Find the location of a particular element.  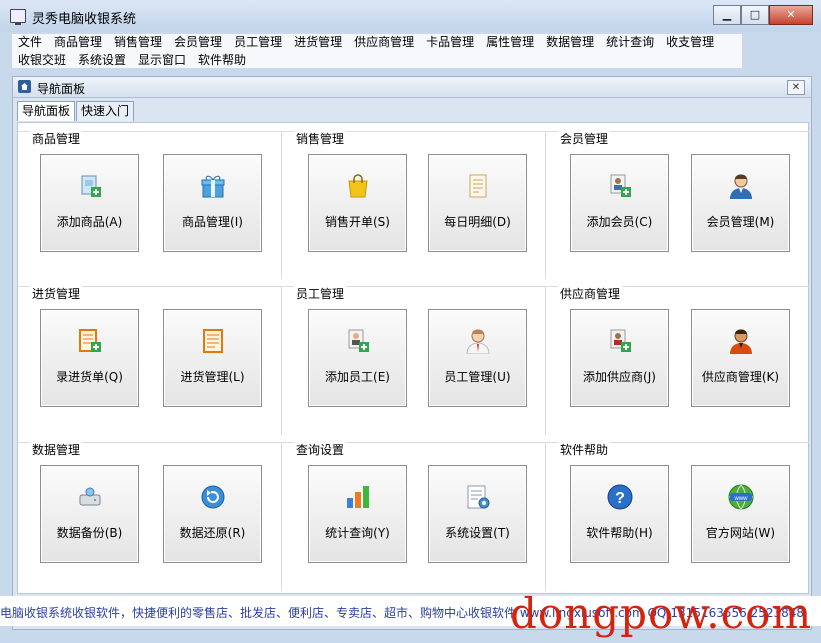

tile-label: 系统设置(T) is located at coordinates (477, 533).